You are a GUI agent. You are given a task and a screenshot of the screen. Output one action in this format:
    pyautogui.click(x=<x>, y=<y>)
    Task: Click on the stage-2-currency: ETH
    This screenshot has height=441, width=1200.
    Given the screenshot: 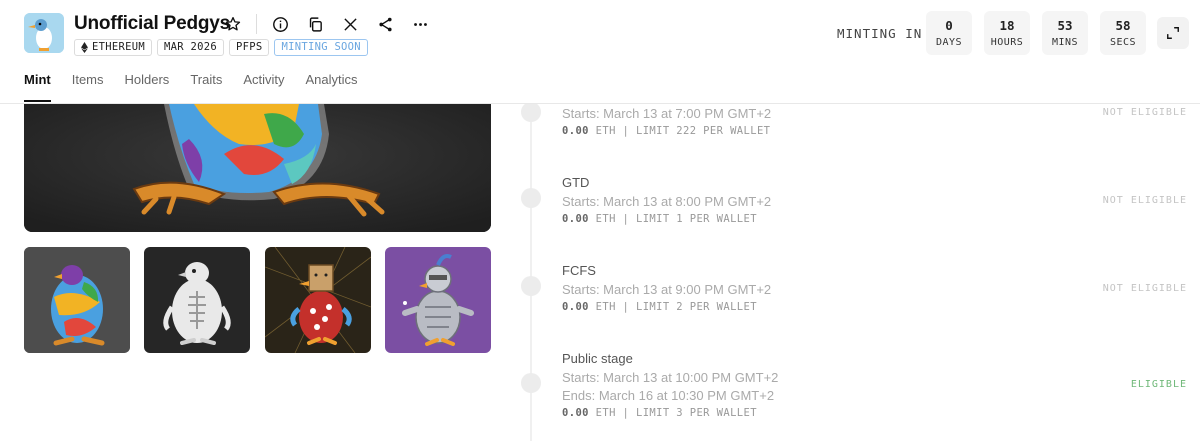 What is the action you would take?
    pyautogui.click(x=605, y=219)
    